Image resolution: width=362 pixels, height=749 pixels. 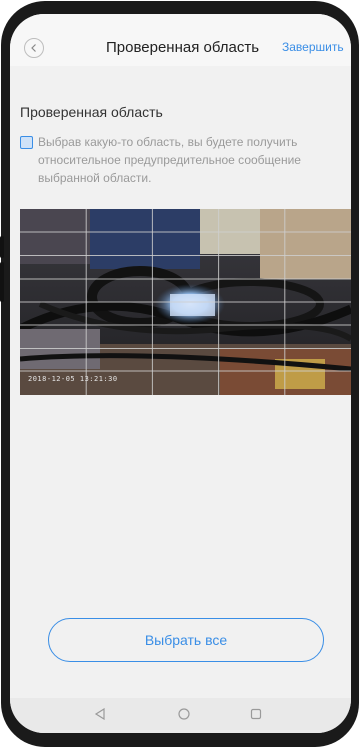 I want to click on triangle-back-icon, so click(x=100, y=714).